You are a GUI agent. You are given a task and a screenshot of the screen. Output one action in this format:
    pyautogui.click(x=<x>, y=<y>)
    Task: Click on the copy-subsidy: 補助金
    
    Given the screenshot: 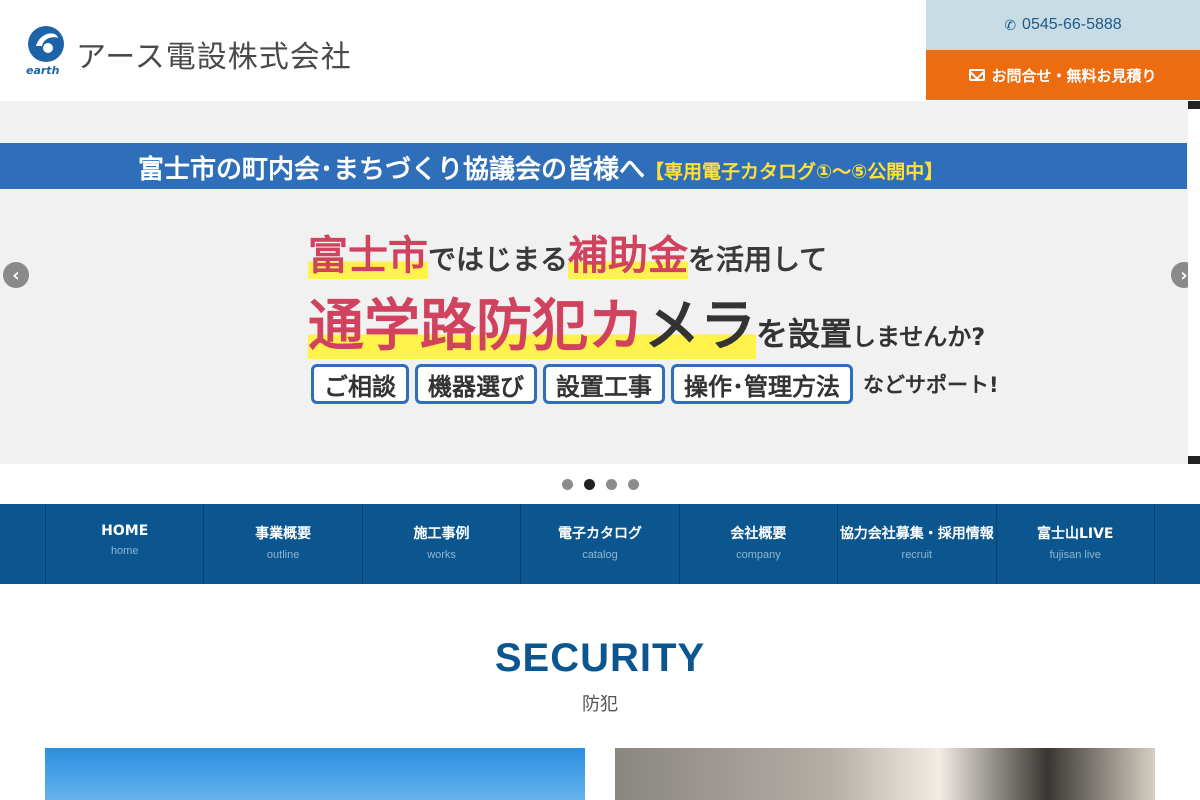 What is the action you would take?
    pyautogui.click(x=628, y=256)
    